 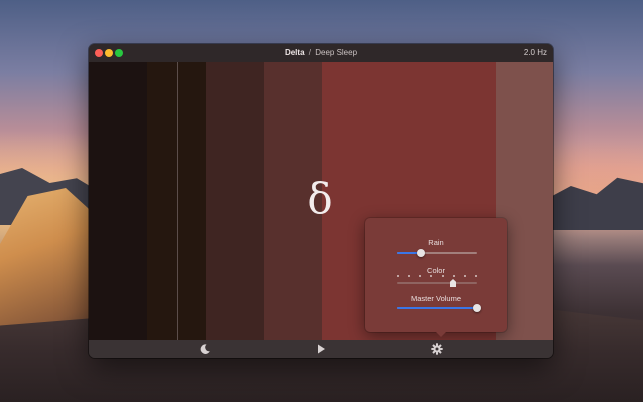 I want to click on delta-symbol: δ, so click(x=320, y=198).